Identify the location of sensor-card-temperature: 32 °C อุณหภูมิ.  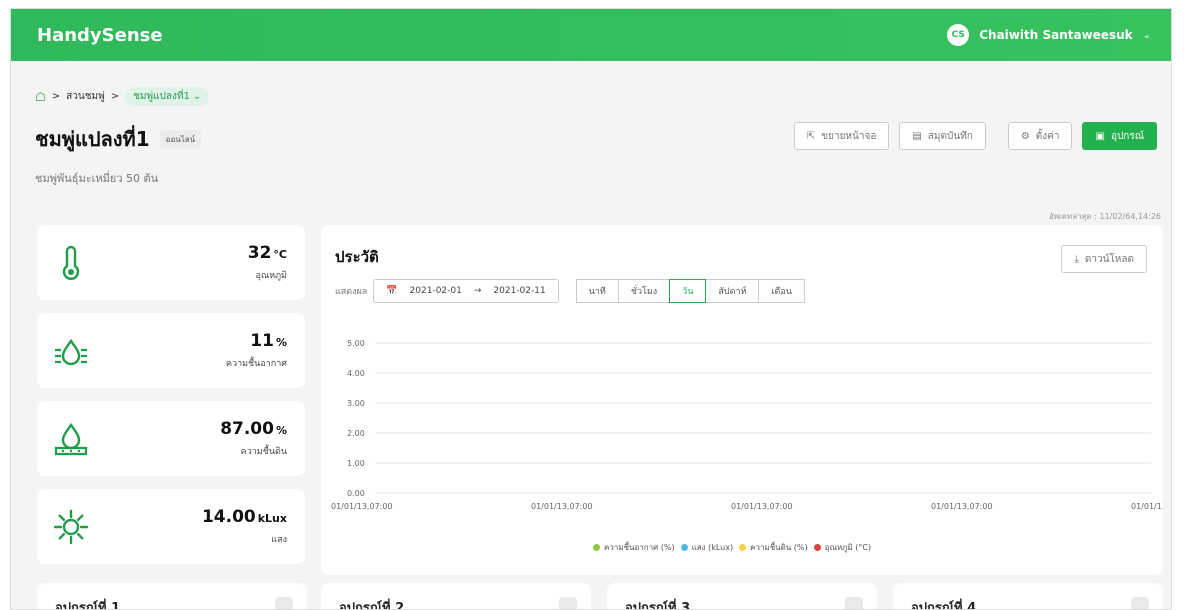
(171, 262).